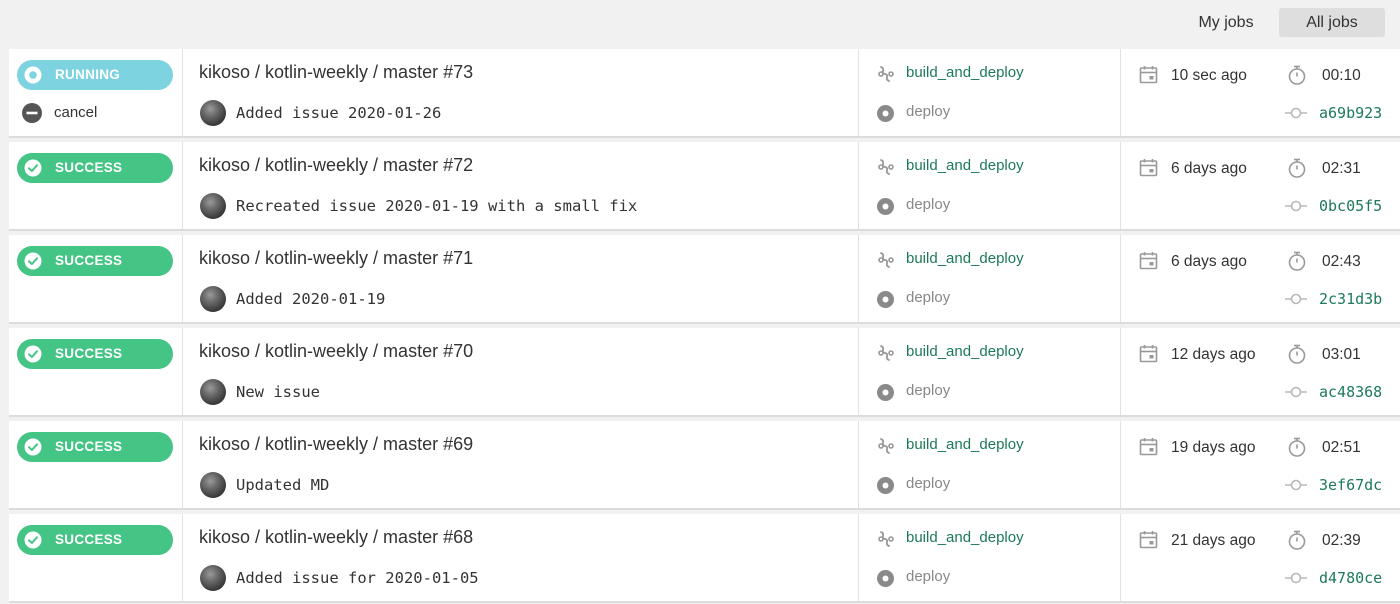 This screenshot has width=1400, height=604. Describe the element at coordinates (1226, 22) in the screenshot. I see `tab-my-jobs: My jobs` at that location.